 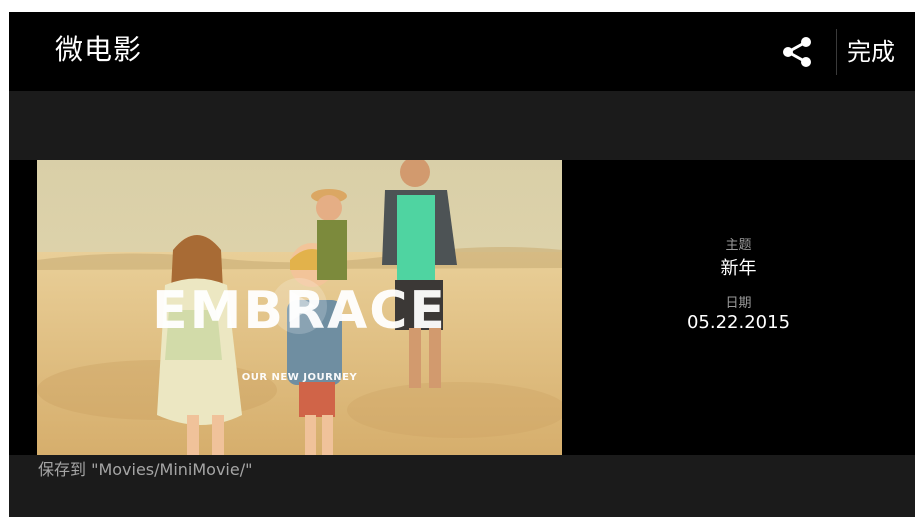 What do you see at coordinates (462, 125) in the screenshot?
I see `toolbar-strip` at bounding box center [462, 125].